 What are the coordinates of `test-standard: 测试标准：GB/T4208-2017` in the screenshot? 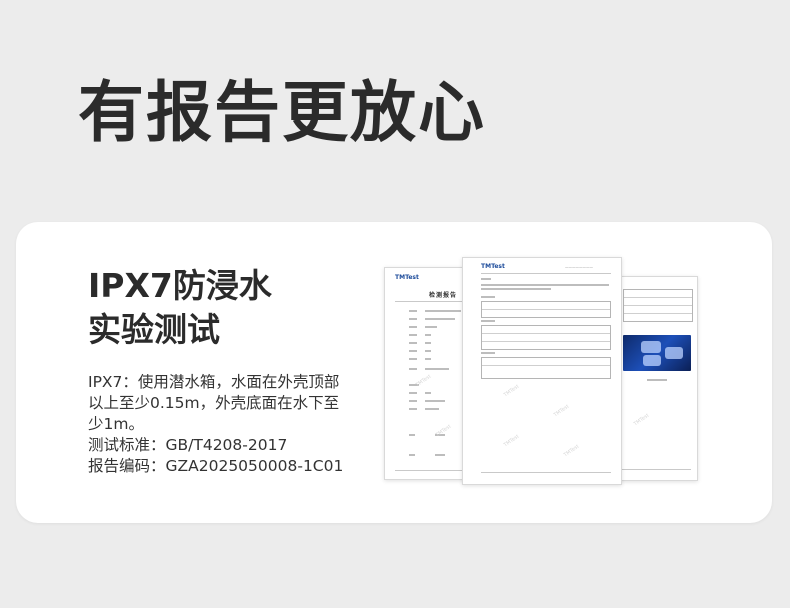 It's located at (188, 445).